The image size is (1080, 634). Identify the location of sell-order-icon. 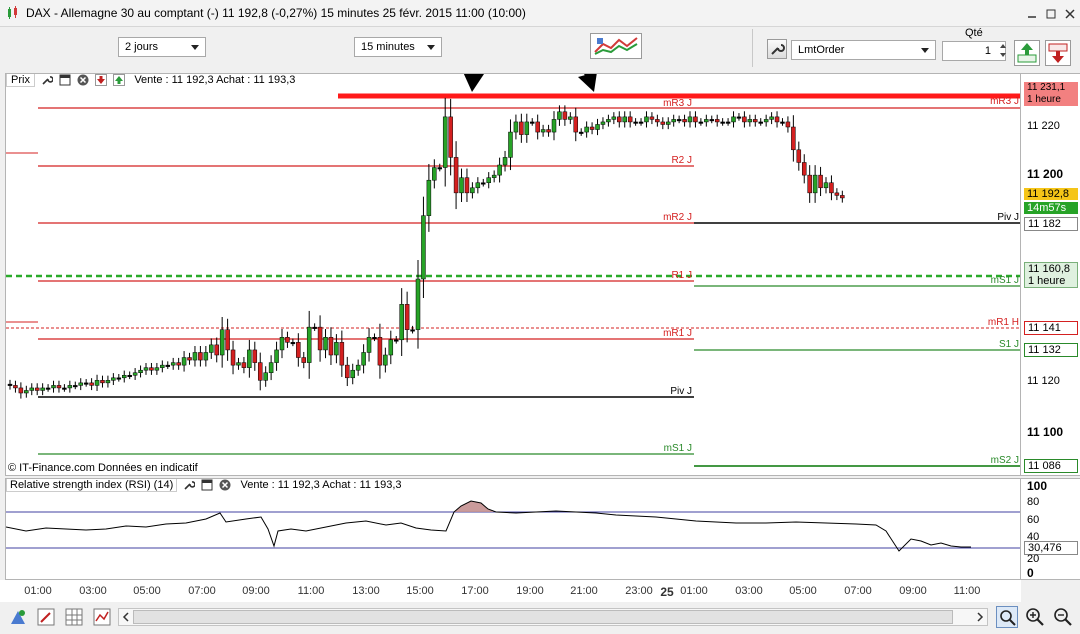
(101, 80).